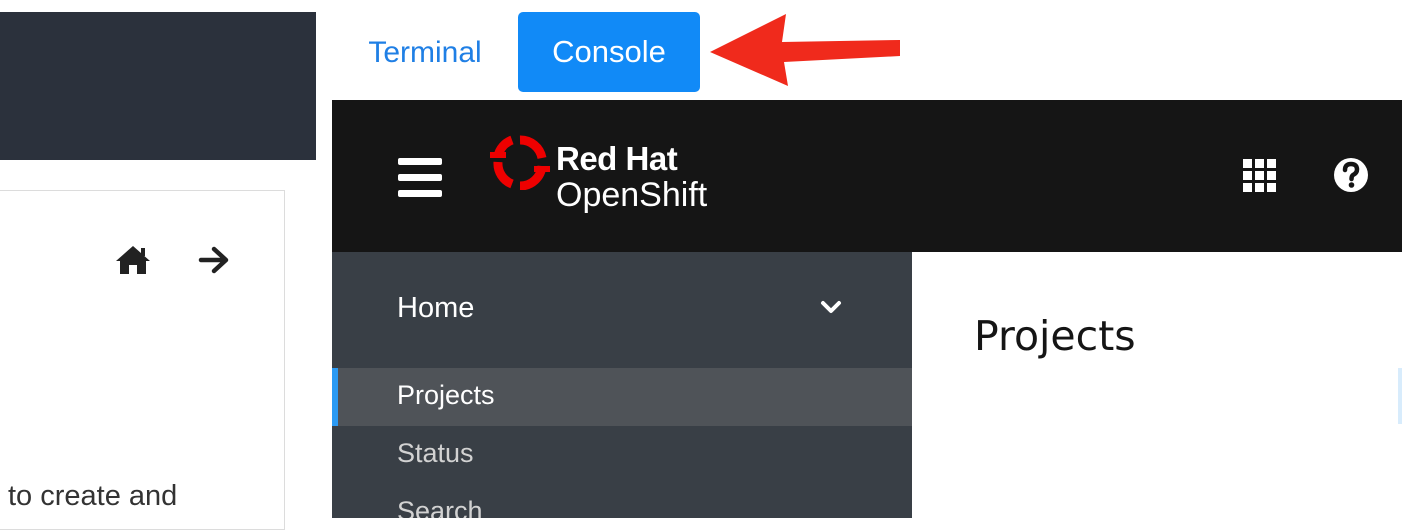 The height and width of the screenshot is (530, 1402). Describe the element at coordinates (133, 260) in the screenshot. I see `home-icon` at that location.